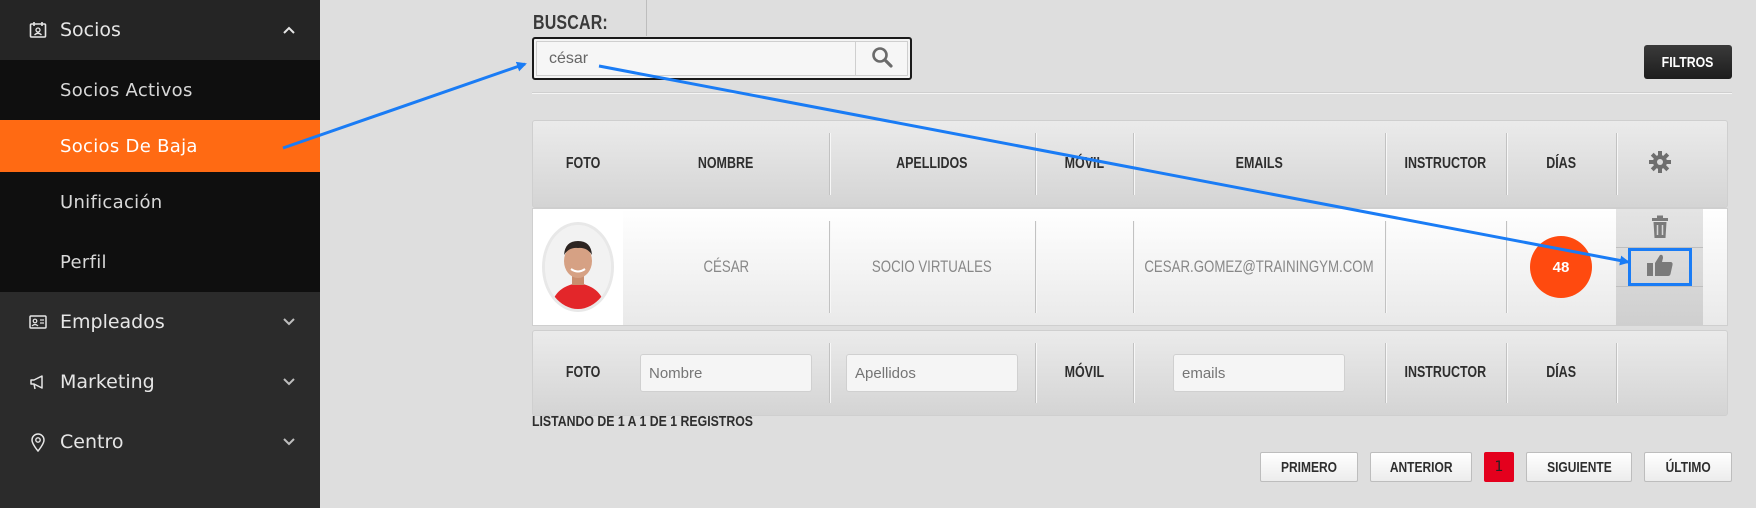 The height and width of the screenshot is (508, 1756). Describe the element at coordinates (90, 30) in the screenshot. I see `sidebar-section-label: Socios` at that location.